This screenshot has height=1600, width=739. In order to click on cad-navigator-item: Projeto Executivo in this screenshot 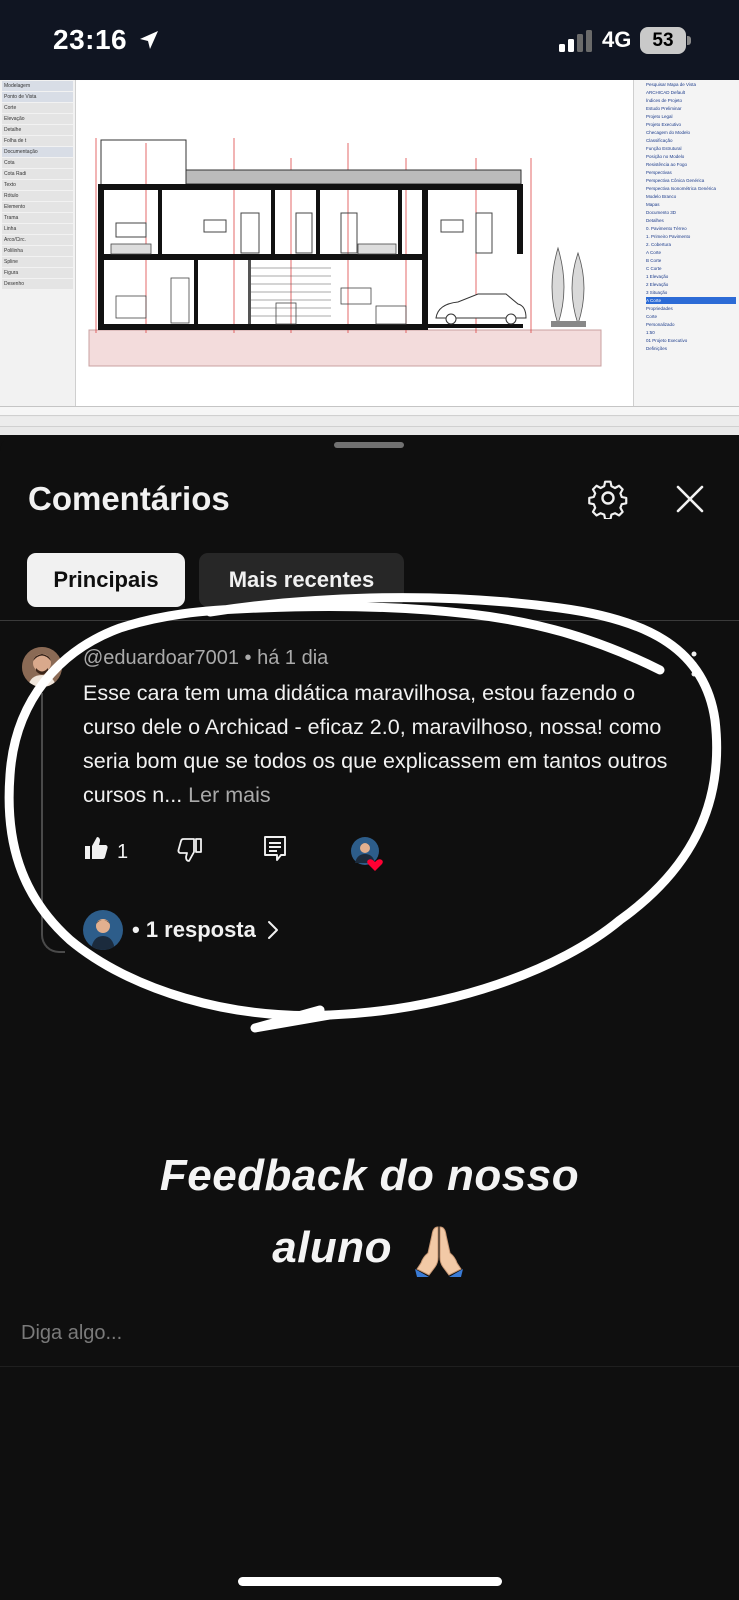, I will do `click(664, 124)`.